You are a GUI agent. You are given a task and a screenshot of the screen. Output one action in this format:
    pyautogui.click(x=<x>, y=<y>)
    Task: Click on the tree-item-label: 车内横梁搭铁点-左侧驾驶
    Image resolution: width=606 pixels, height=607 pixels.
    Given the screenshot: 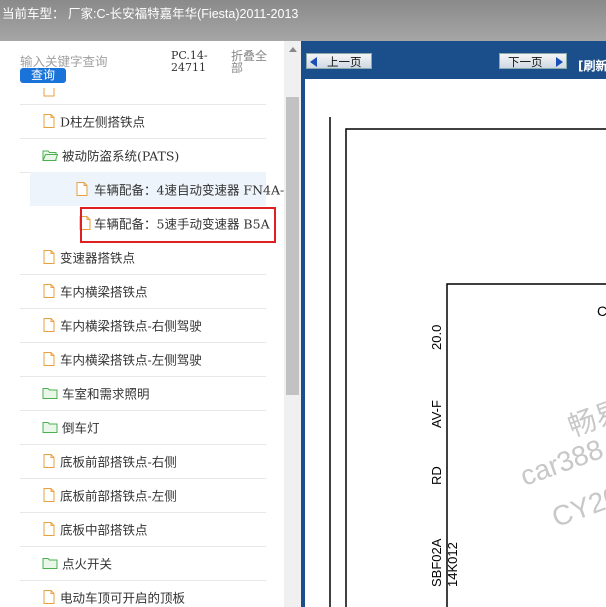 What is the action you would take?
    pyautogui.click(x=131, y=360)
    